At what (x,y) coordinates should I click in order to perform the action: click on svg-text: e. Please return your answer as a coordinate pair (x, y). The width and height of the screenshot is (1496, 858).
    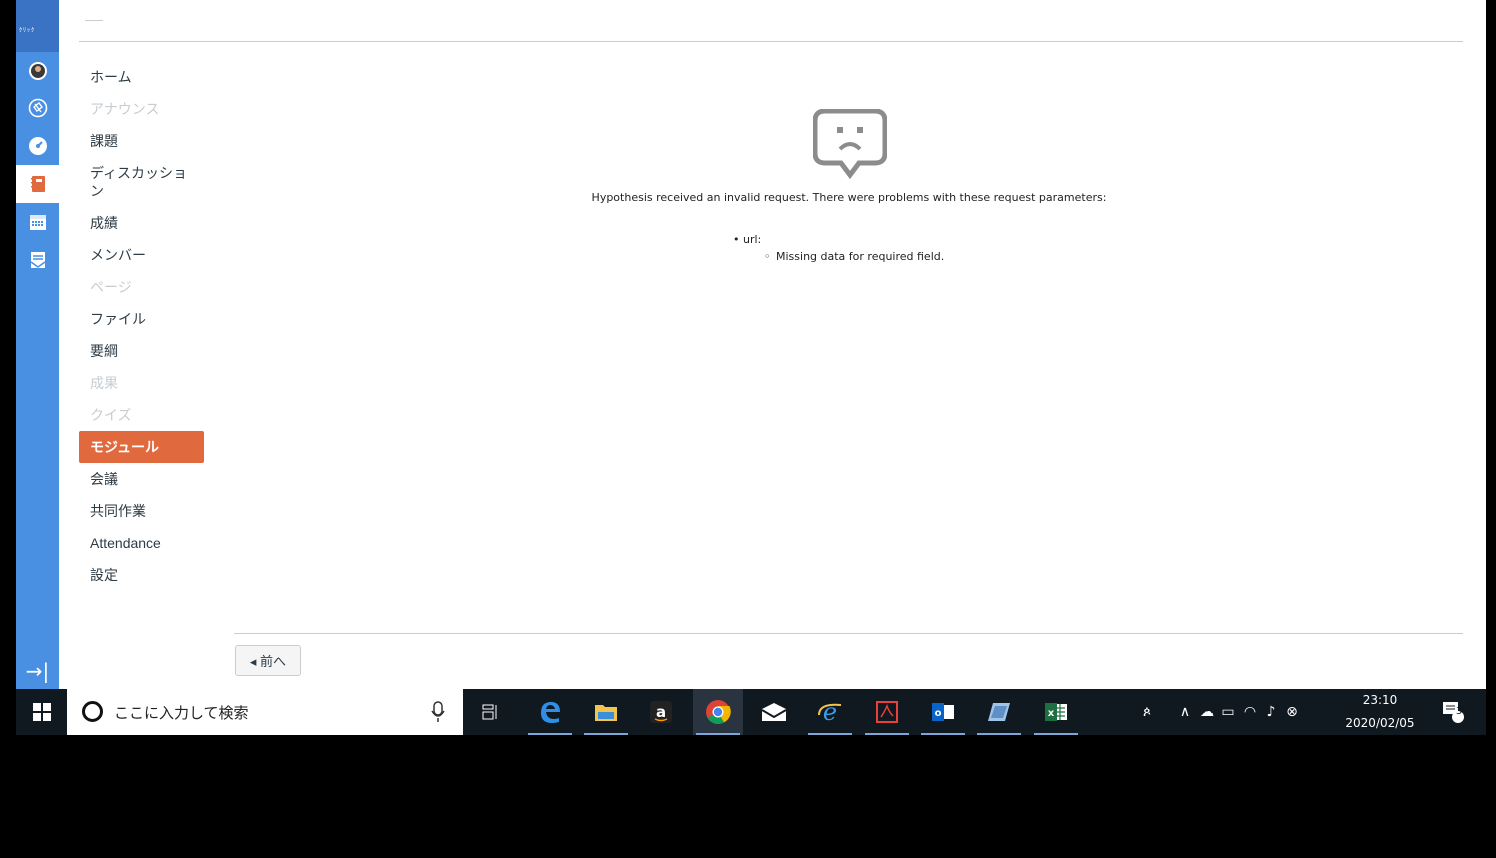
    Looking at the image, I should click on (830, 712).